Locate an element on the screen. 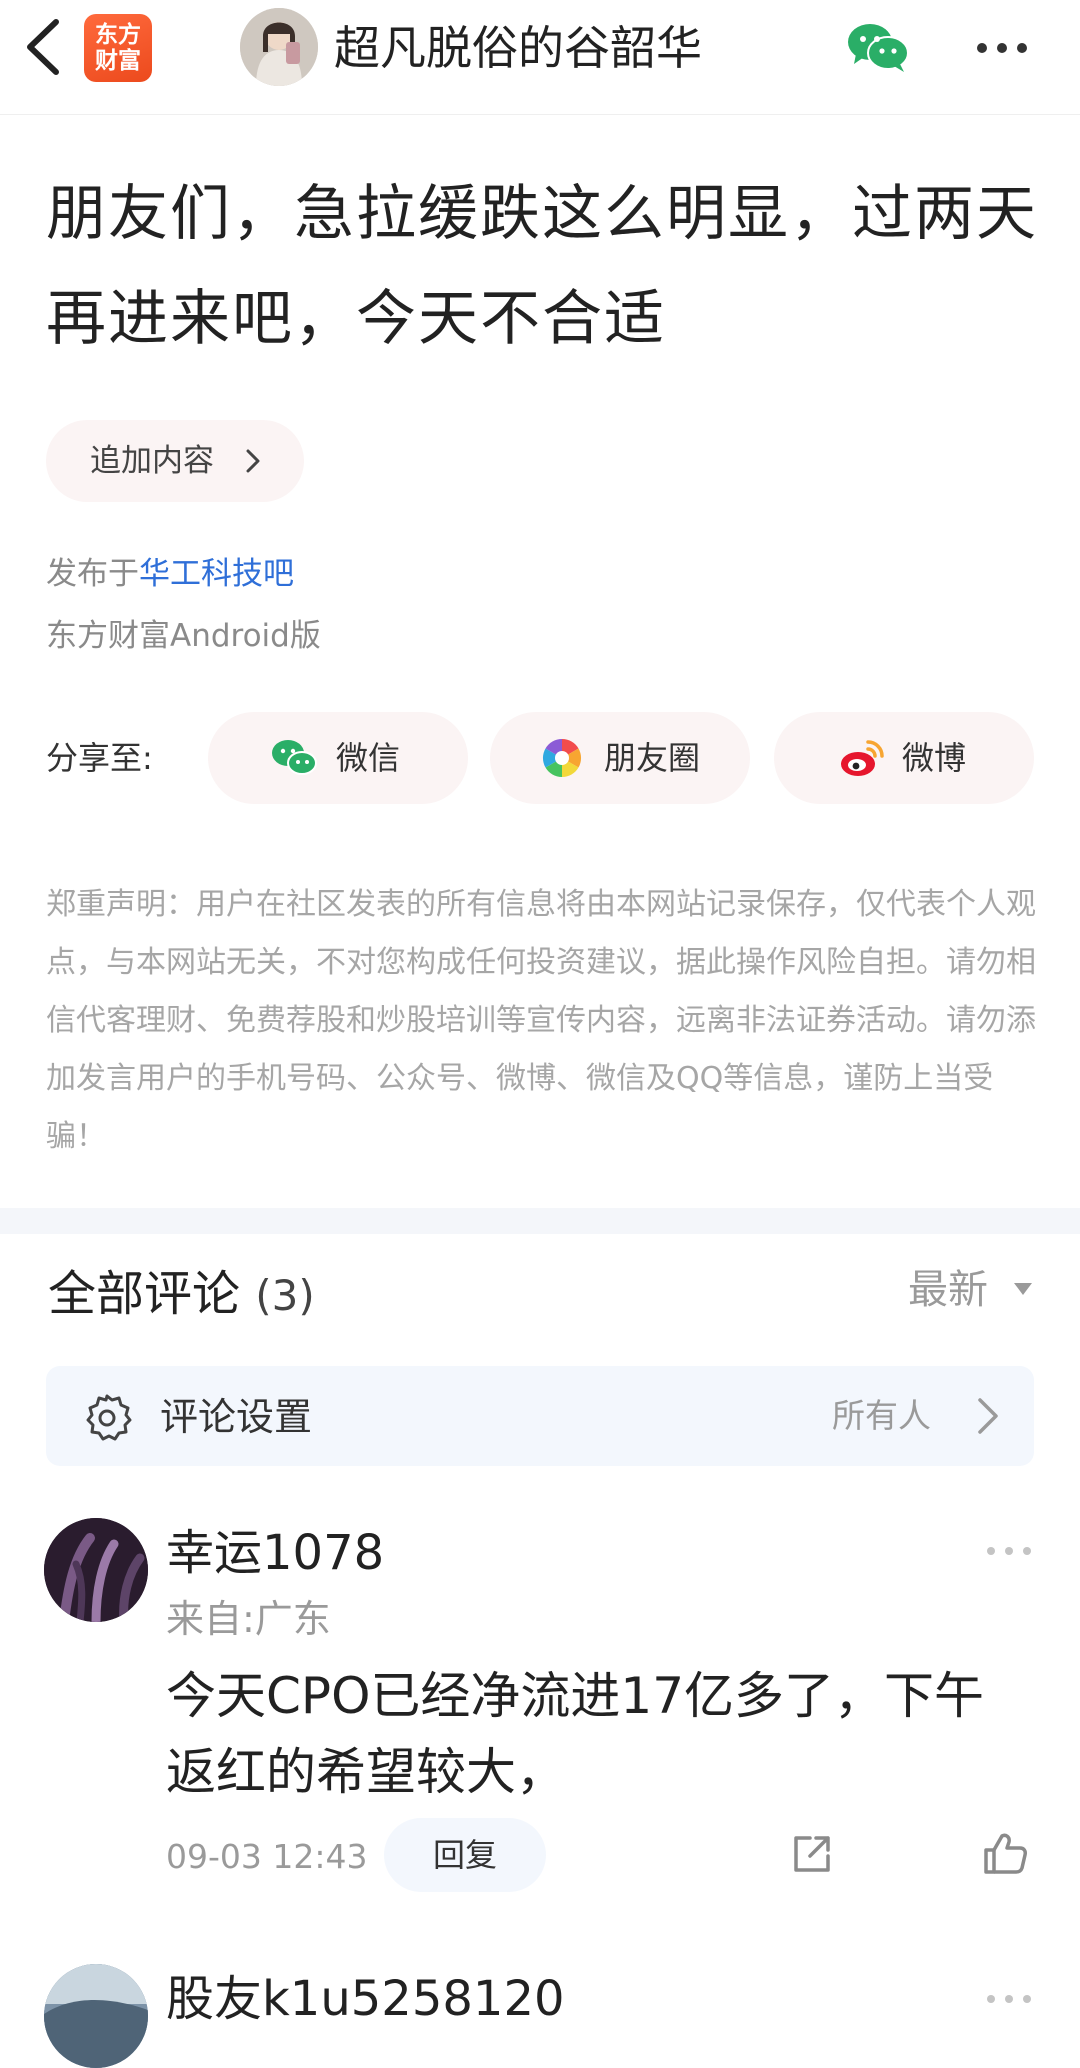 The width and height of the screenshot is (1080, 2068). append-content-label: 追加内容 is located at coordinates (152, 461).